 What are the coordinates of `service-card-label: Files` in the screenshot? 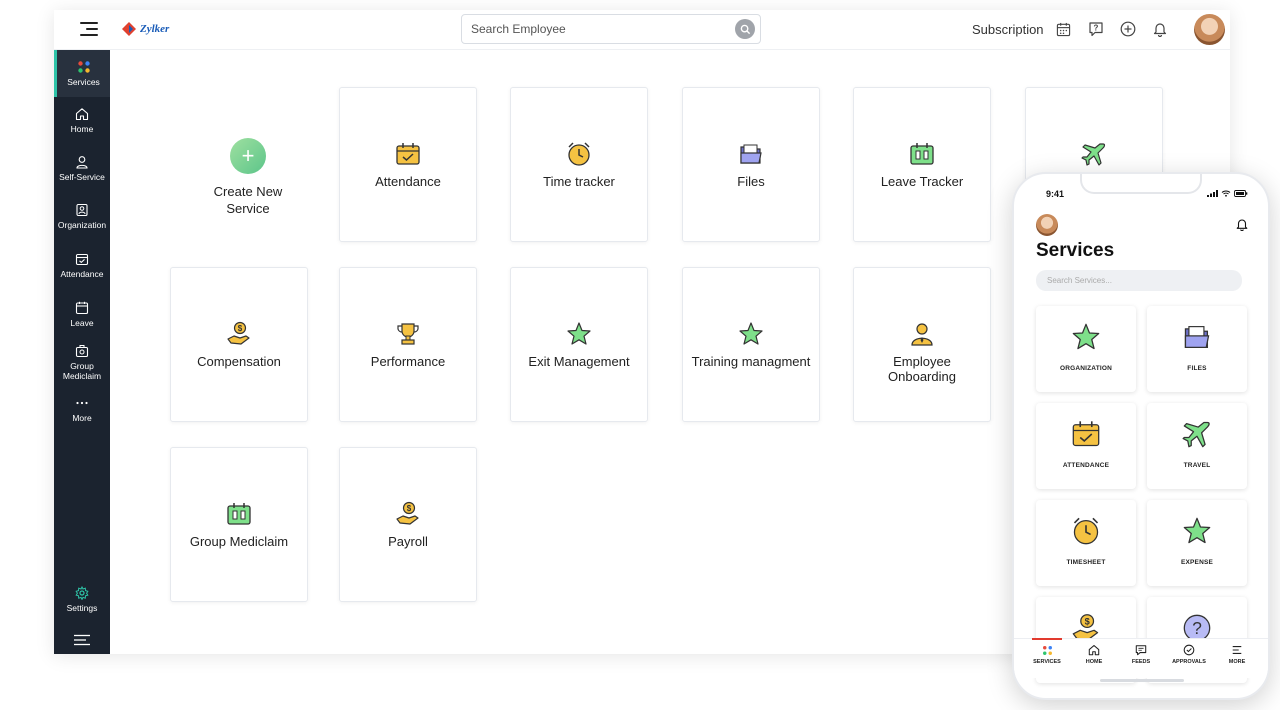 It's located at (751, 181).